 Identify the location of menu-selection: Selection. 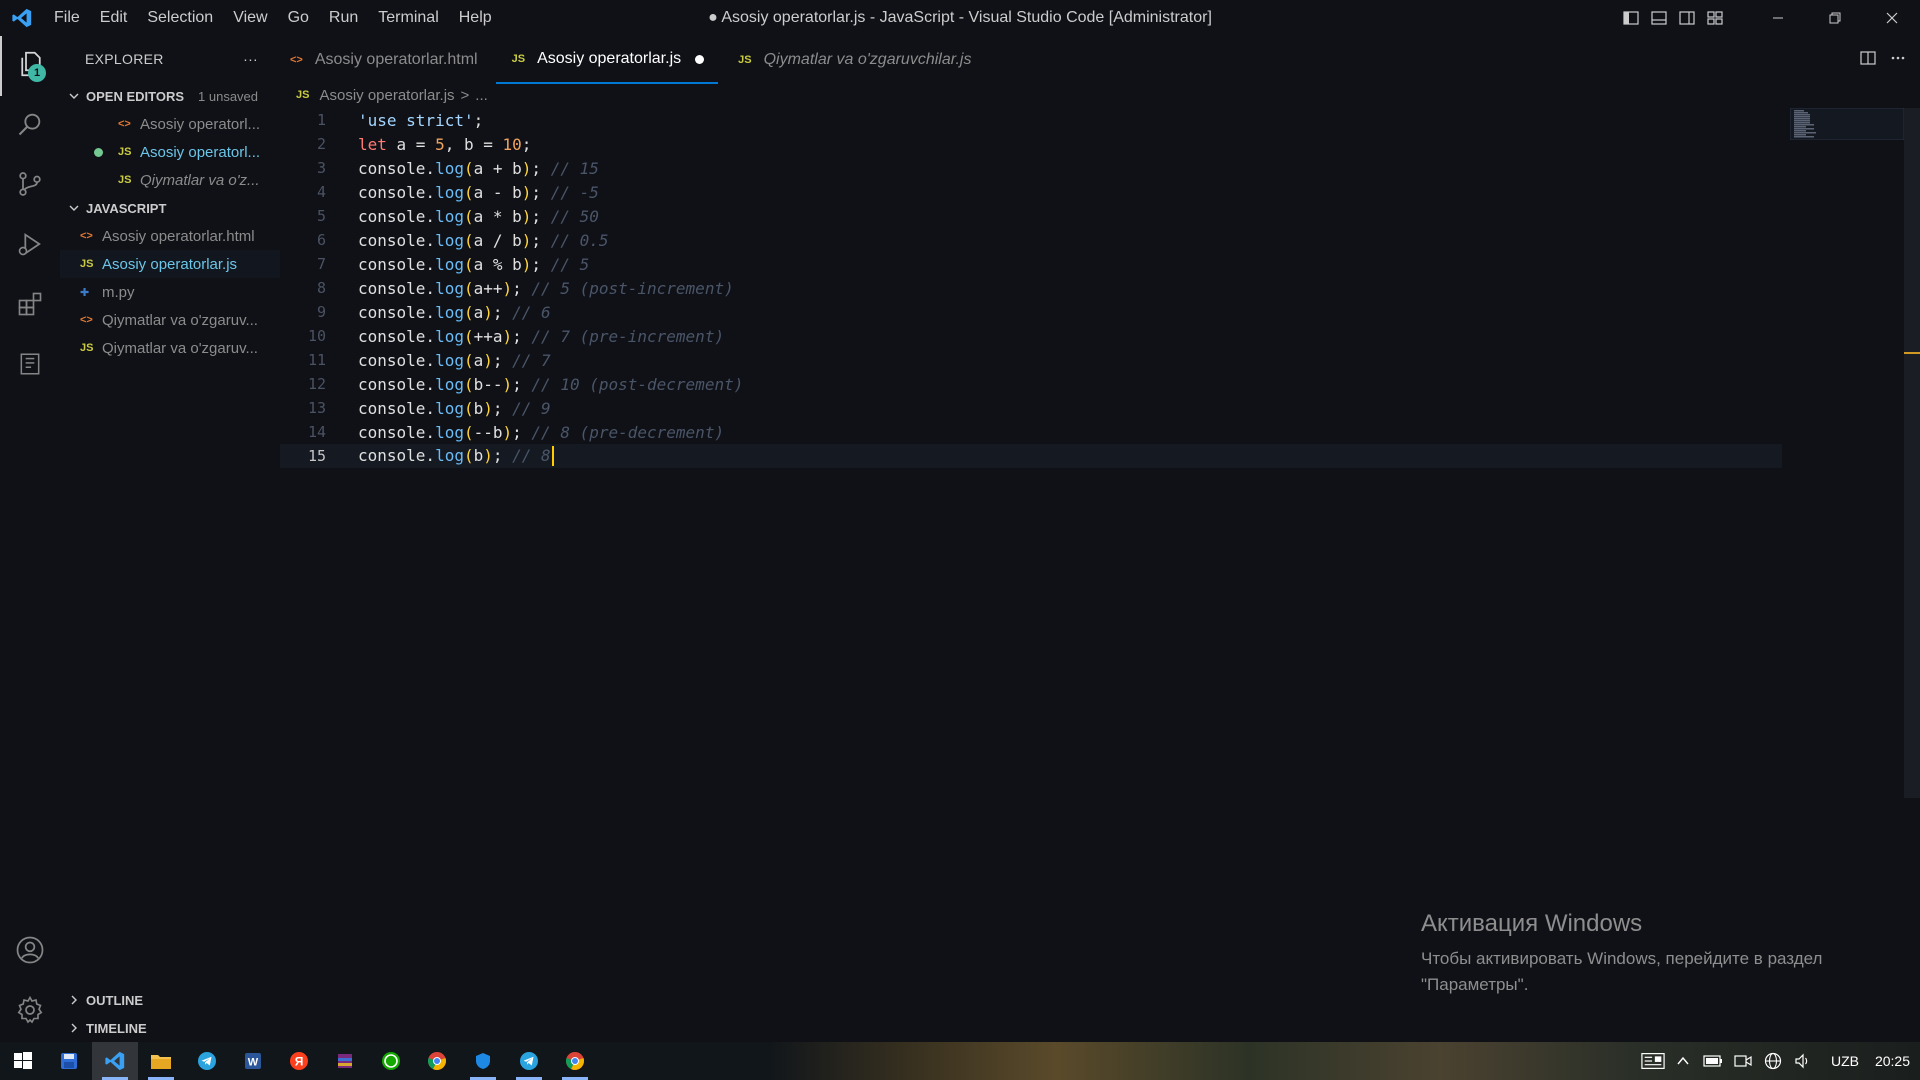
(180, 18).